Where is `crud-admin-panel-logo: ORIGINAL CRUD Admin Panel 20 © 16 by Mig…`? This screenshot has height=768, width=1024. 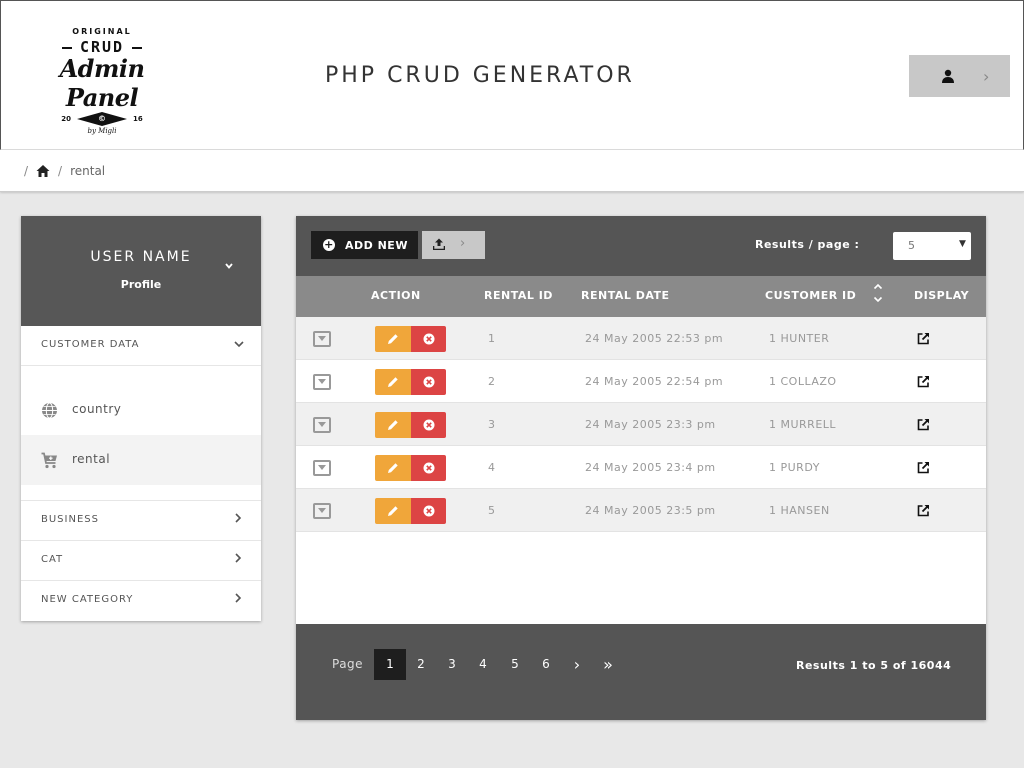 crud-admin-panel-logo: ORIGINAL CRUD Admin Panel 20 © 16 by Mig… is located at coordinates (102, 80).